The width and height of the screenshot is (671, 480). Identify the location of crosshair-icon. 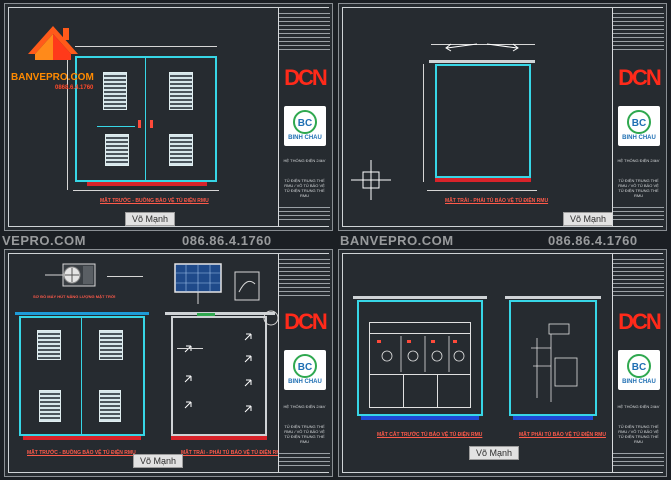
(371, 180).